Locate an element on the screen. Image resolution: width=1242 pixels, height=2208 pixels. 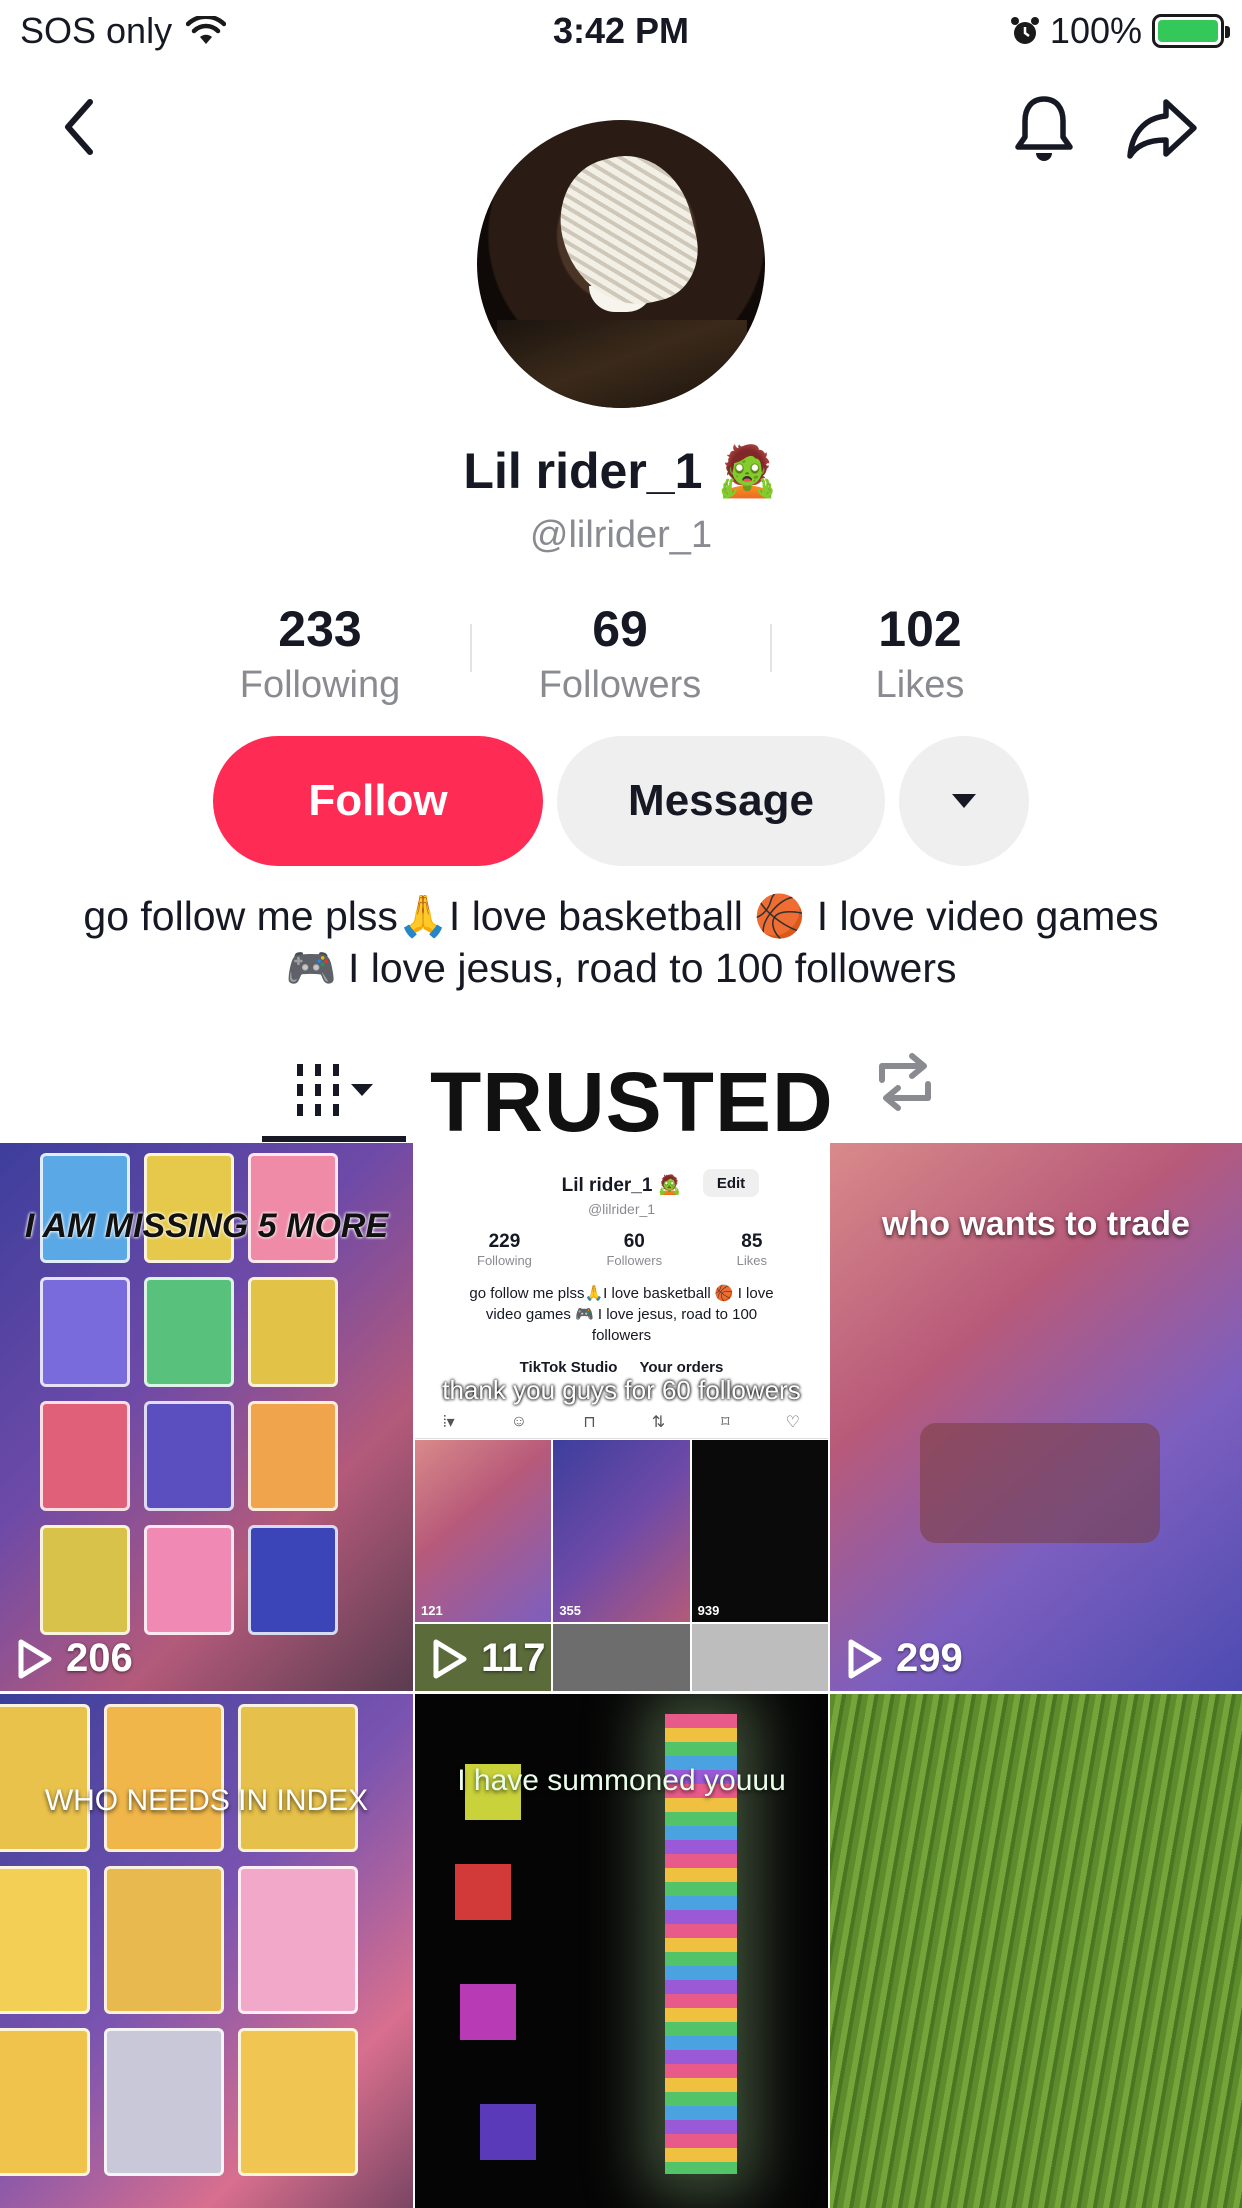
overlay-text: TRUSTED is located at coordinates (632, 1102).